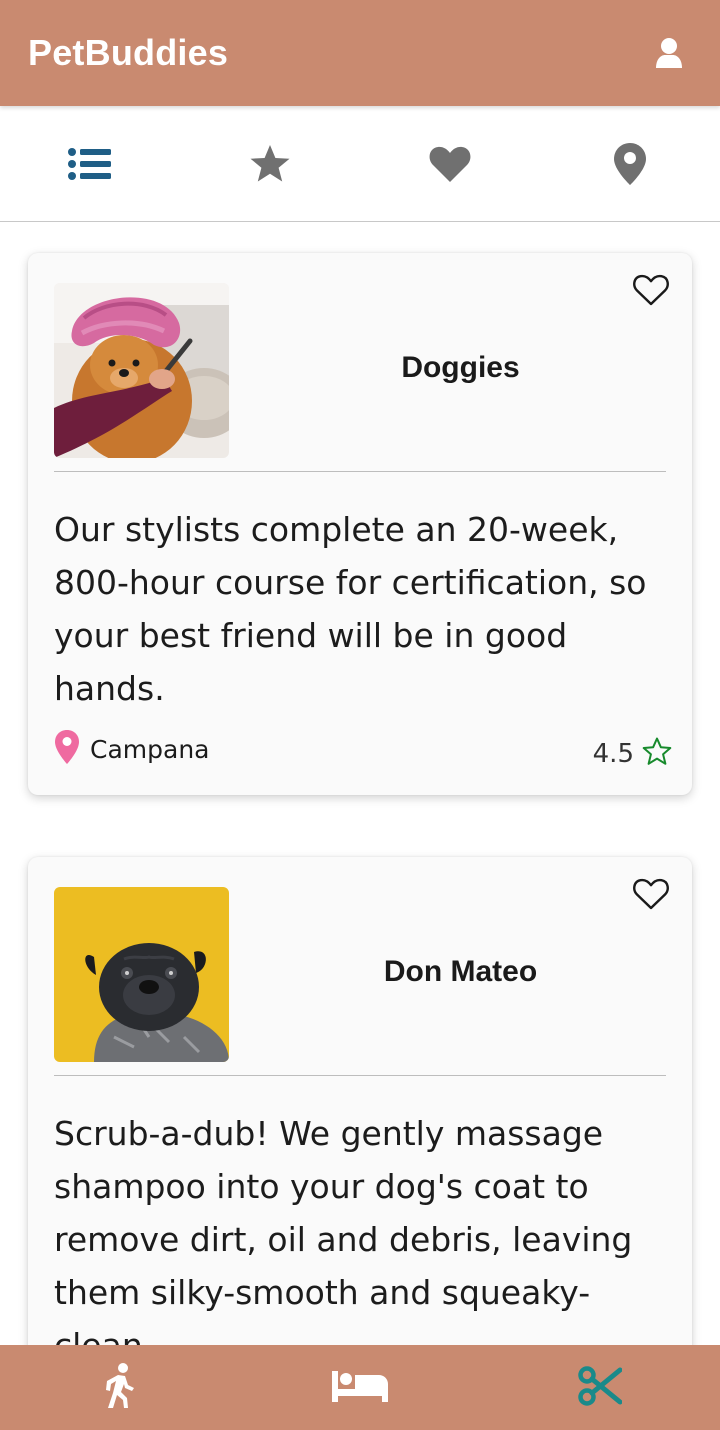 The width and height of the screenshot is (720, 1430). I want to click on heart-icon, so click(450, 164).